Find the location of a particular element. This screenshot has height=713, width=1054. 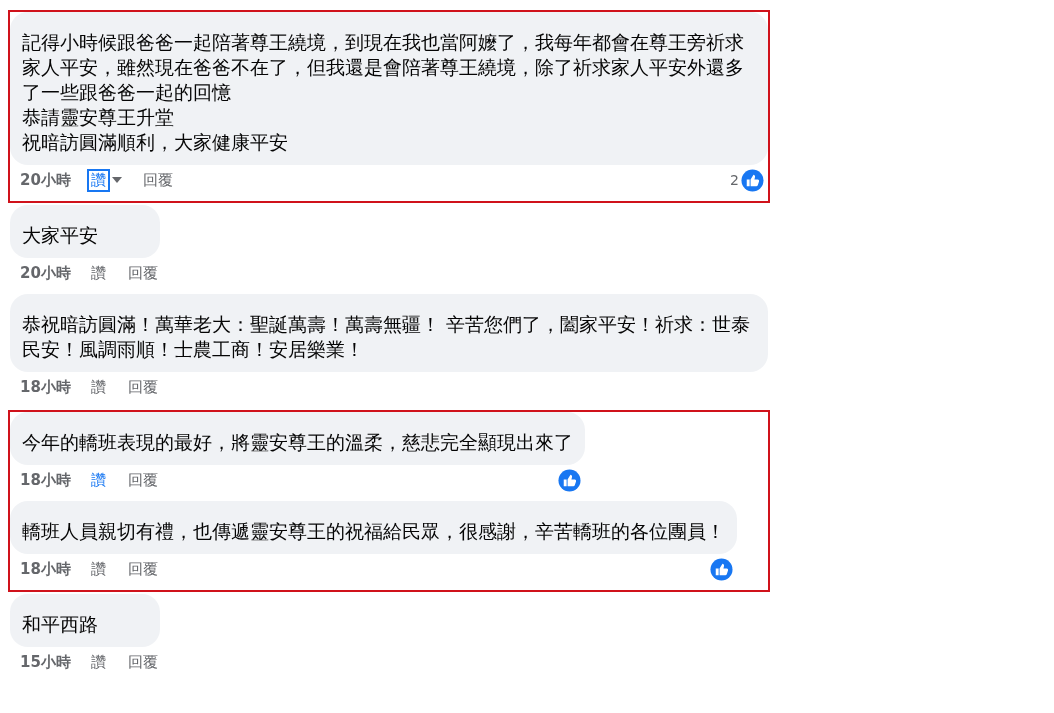

comment-text: 記得小時候跟爸爸一起陪著尊王繞境，到現在我也當阿嬤了，我每年都會在尊王旁祈求家人平安，雖然現在爸爸不在了，但我還是會陪著尊王繞境，除了祈求家人平安外還多了一些跟爸爸一起的回憶 is located at coordinates (383, 68).